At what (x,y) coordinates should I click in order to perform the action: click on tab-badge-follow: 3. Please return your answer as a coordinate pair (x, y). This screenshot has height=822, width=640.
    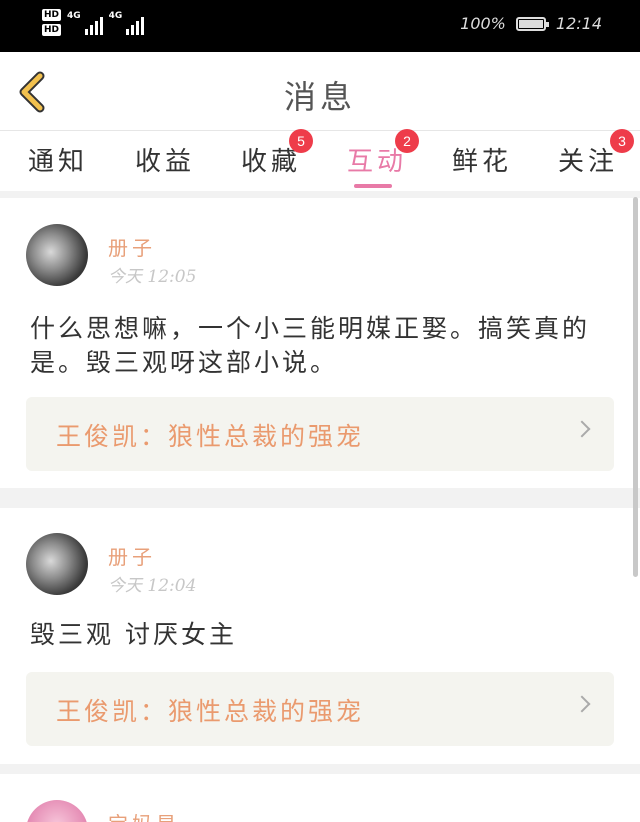
    Looking at the image, I should click on (622, 141).